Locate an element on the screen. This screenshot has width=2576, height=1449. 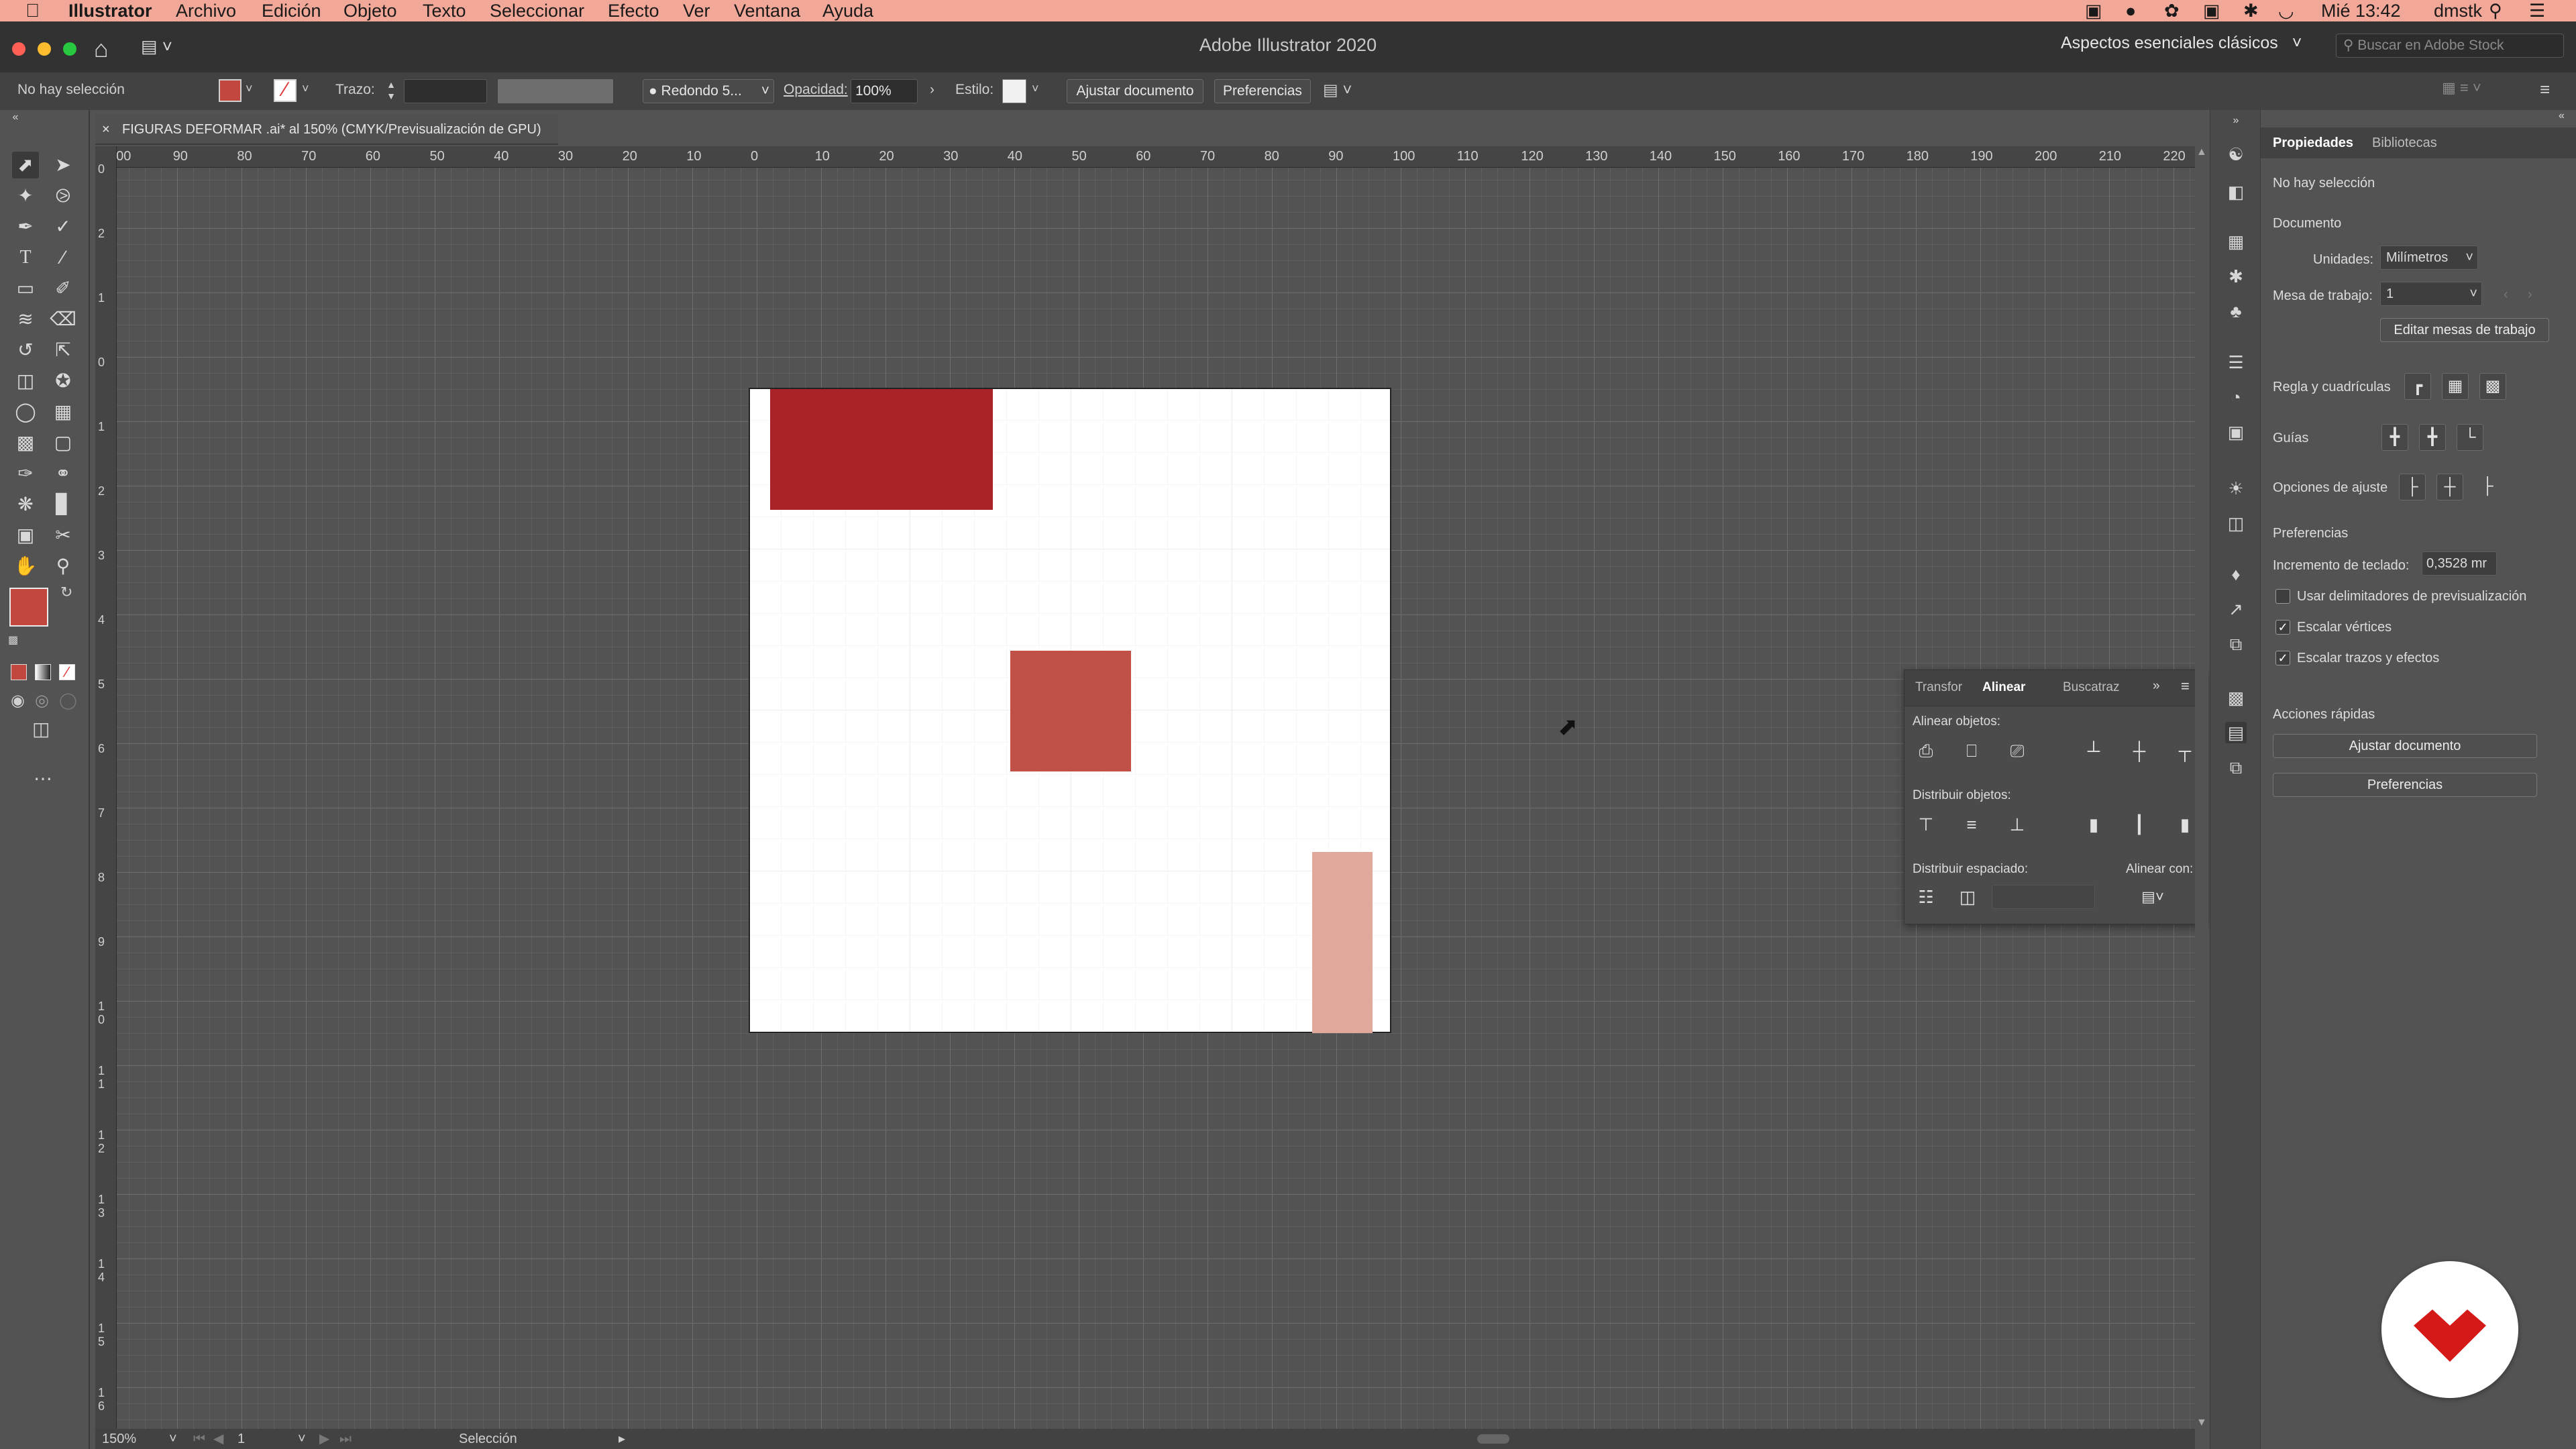
artboard-tool-icon: ▣ is located at coordinates (25, 535).